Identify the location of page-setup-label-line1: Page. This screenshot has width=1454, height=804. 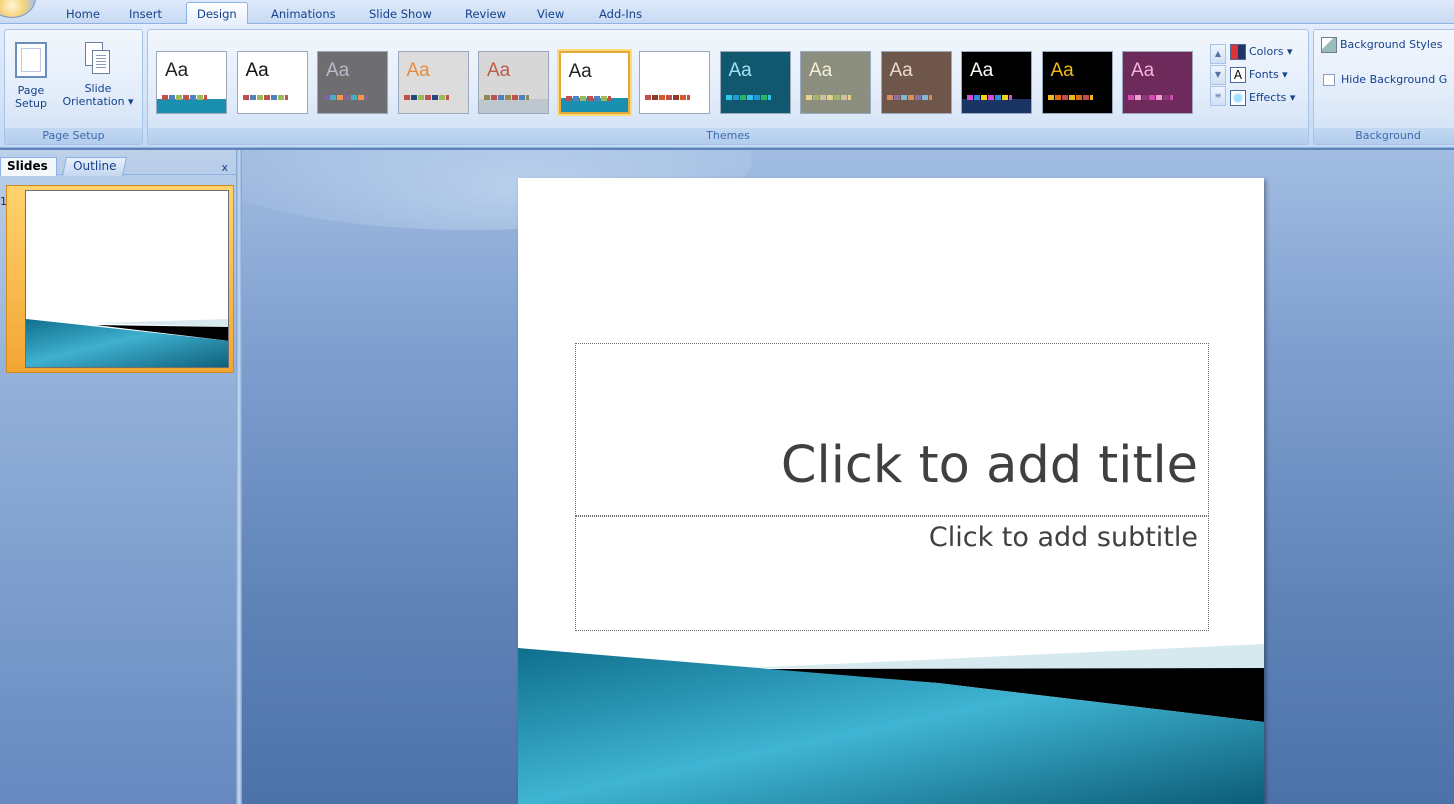
(31, 90).